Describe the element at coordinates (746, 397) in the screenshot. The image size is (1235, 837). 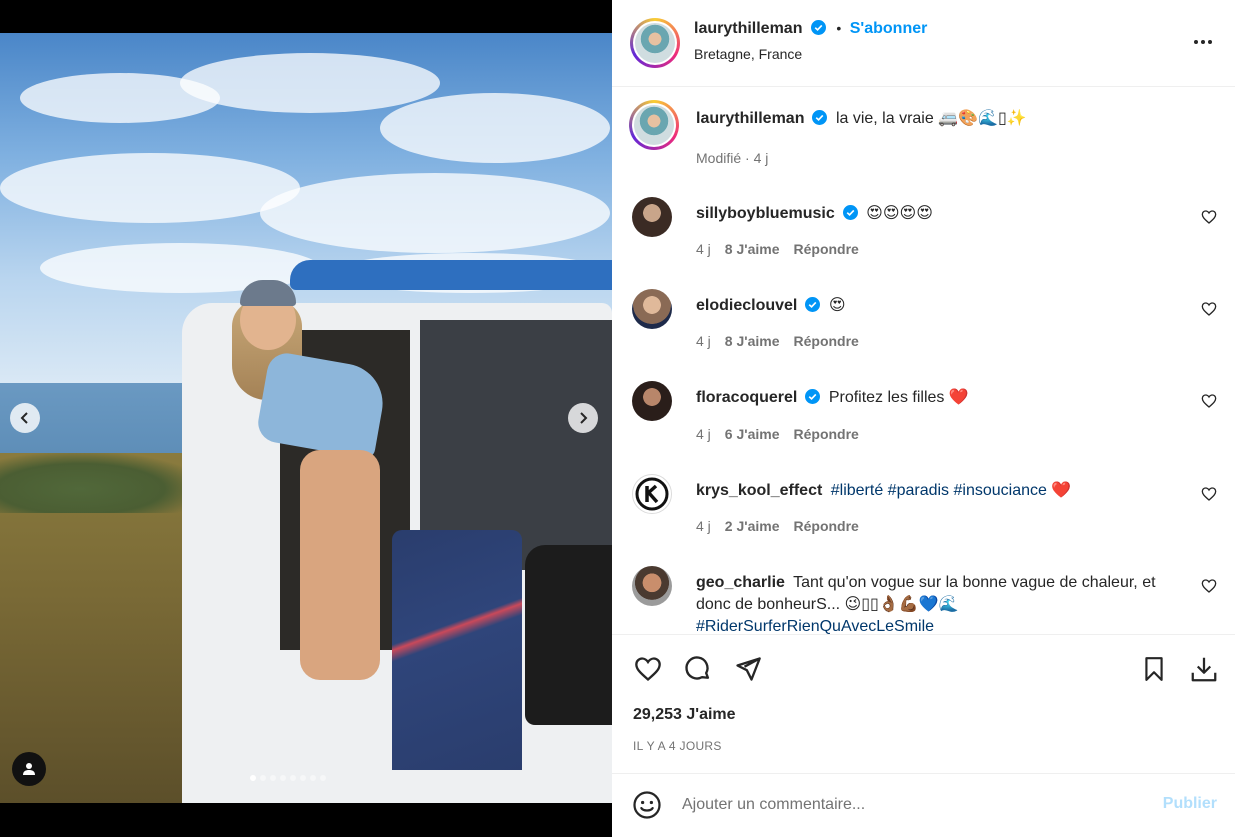
I see `comment-username: floracoquerel` at that location.